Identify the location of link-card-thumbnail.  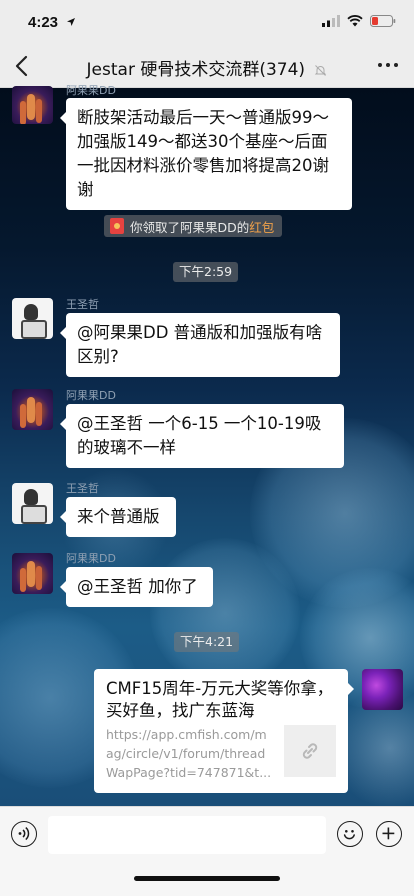
(310, 751).